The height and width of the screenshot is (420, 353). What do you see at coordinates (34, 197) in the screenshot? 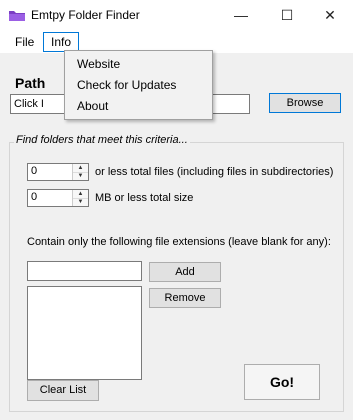
I see `size-value: 0` at bounding box center [34, 197].